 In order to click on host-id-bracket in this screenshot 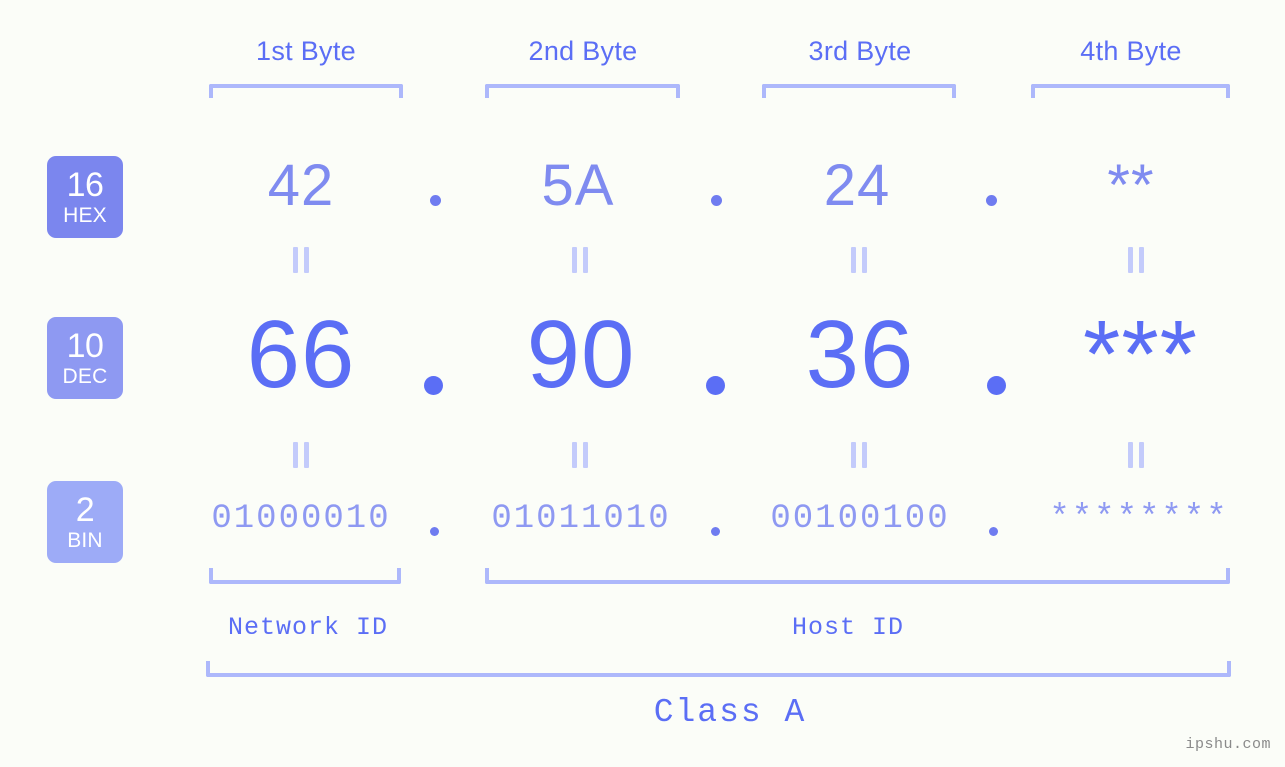, I will do `click(857, 576)`.